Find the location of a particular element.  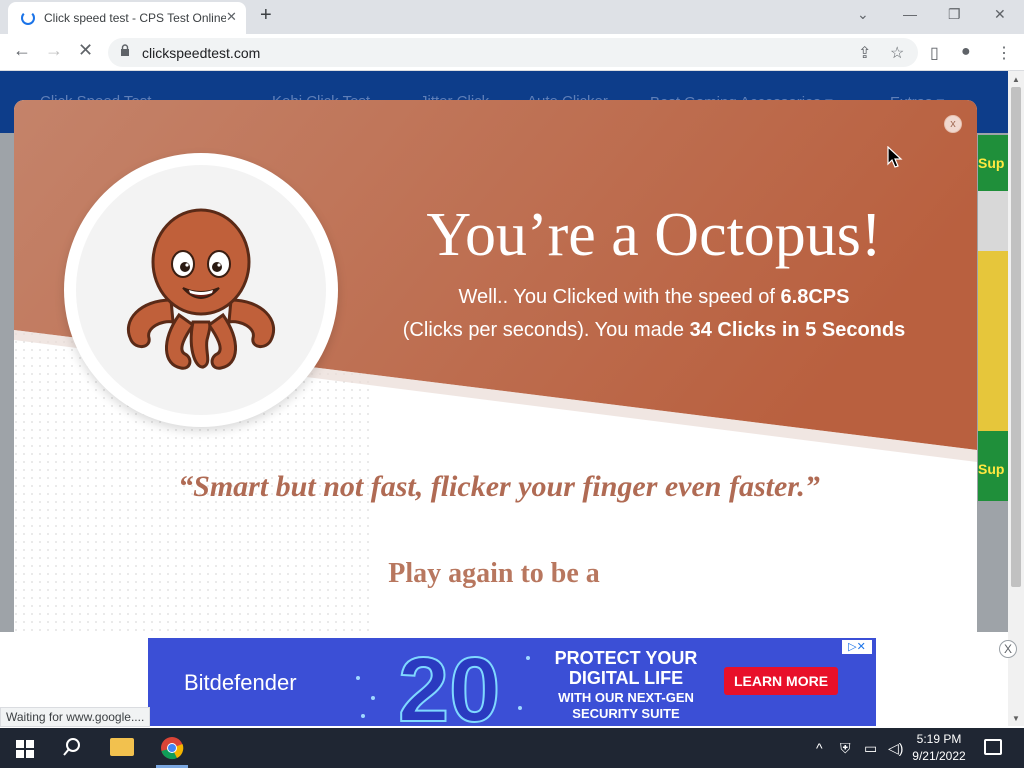

ad-subline: WITH OUR NEXT-GEN SECURITY SUITE is located at coordinates (626, 705).